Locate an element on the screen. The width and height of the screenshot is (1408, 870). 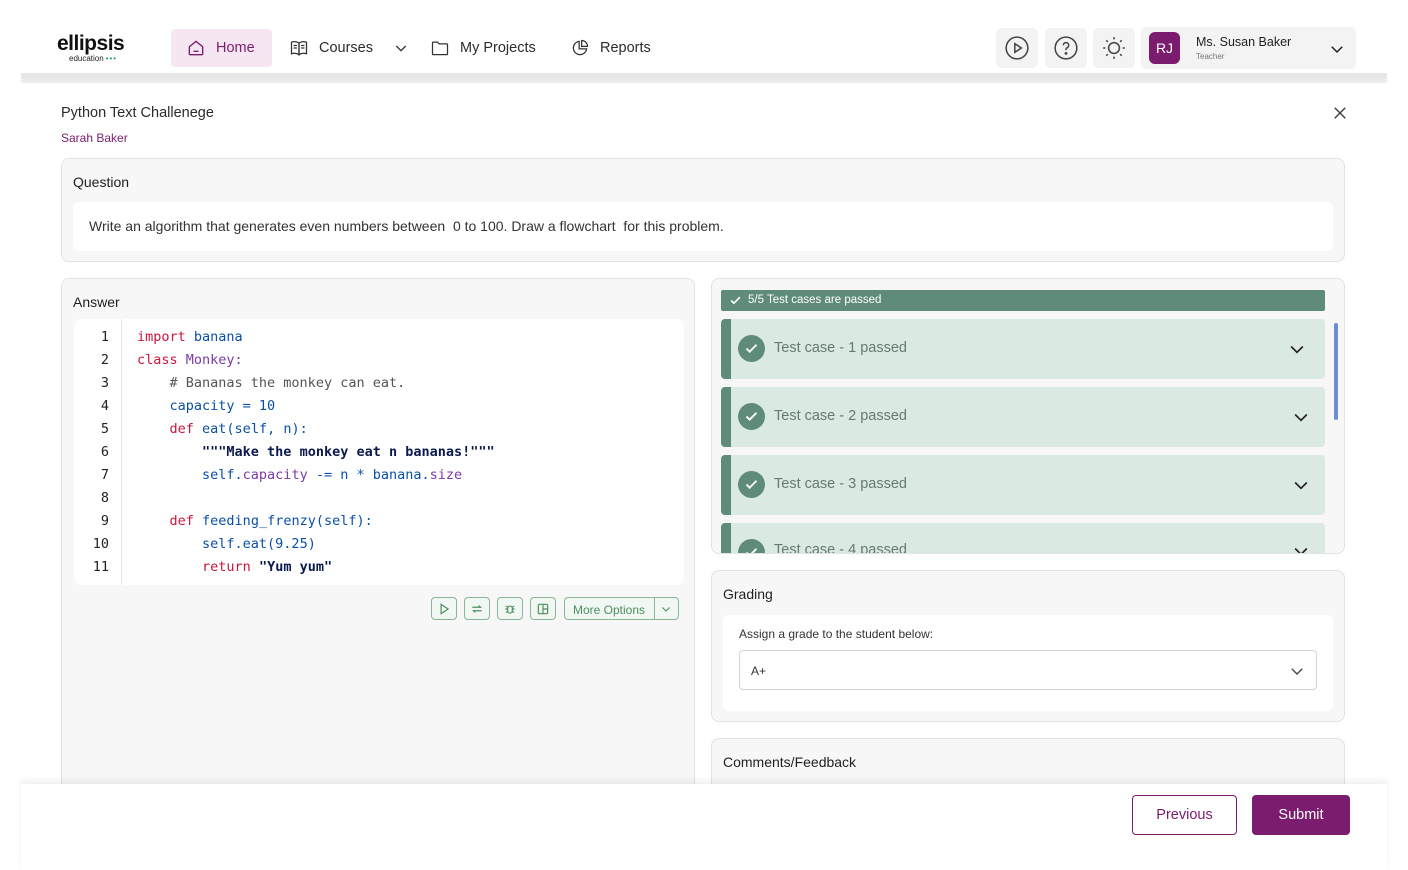
brand-name: ellipsis is located at coordinates (91, 43).